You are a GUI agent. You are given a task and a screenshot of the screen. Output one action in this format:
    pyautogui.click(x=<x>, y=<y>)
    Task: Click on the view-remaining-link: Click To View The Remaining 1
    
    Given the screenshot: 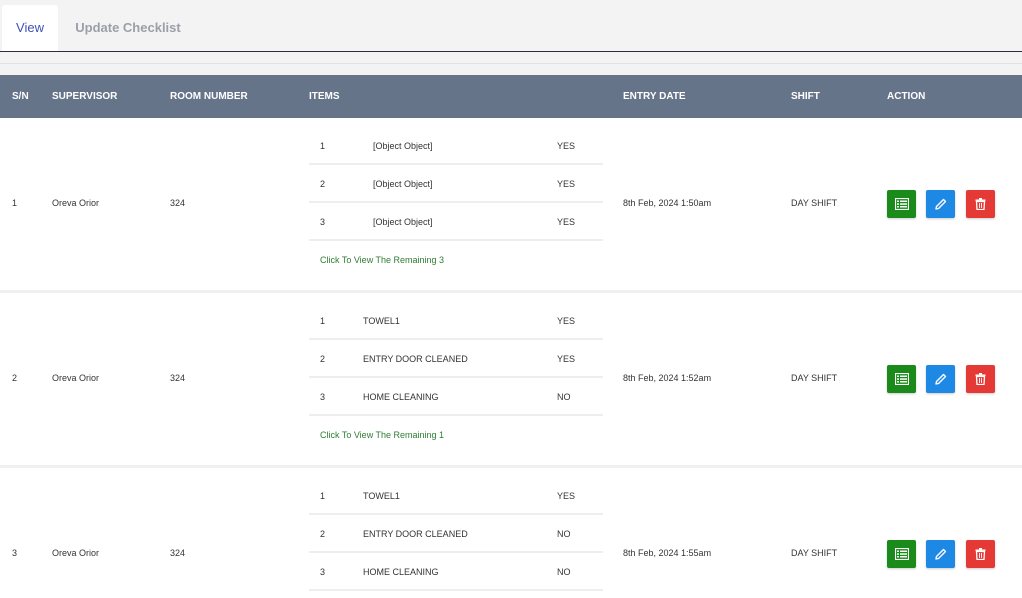 What is the action you would take?
    pyautogui.click(x=382, y=435)
    